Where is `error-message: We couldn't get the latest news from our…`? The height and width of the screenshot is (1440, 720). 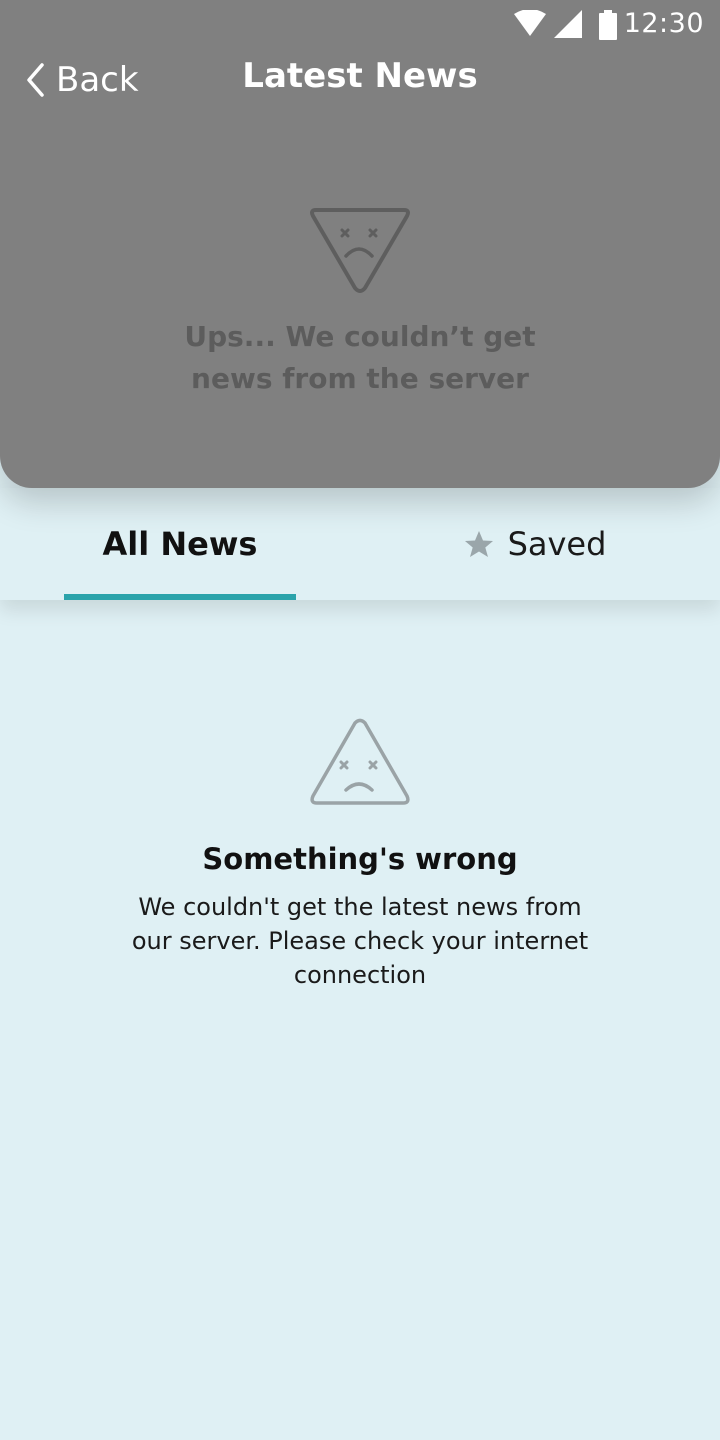
error-message: We couldn't get the latest news from our… is located at coordinates (360, 941).